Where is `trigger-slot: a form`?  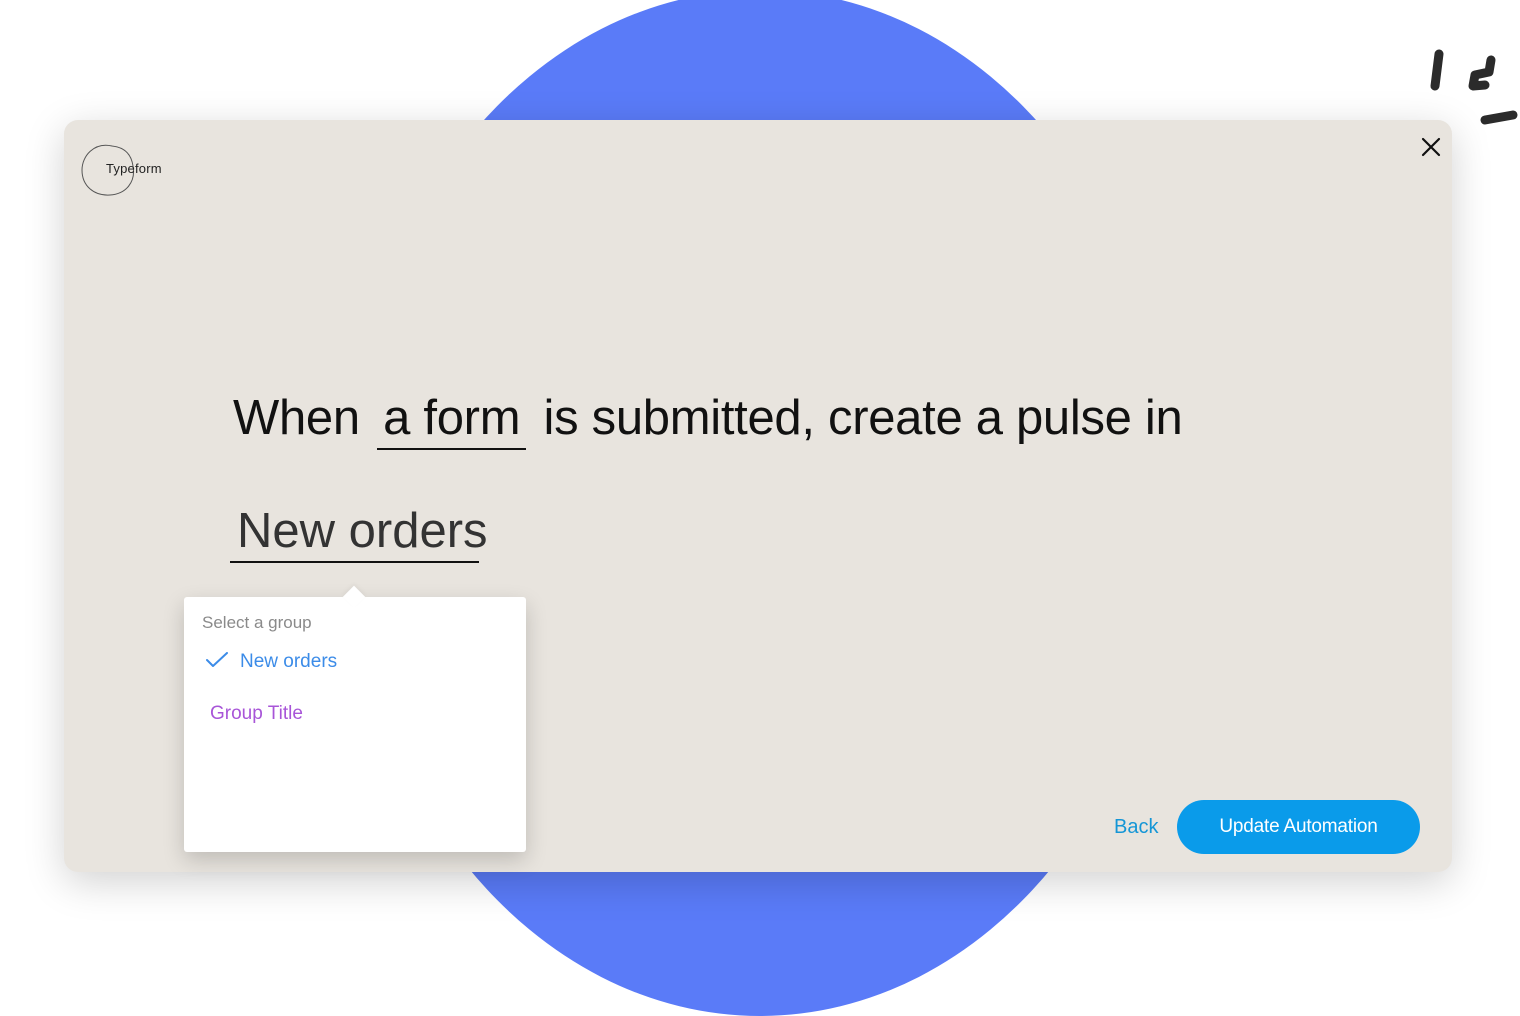 trigger-slot: a form is located at coordinates (452, 420).